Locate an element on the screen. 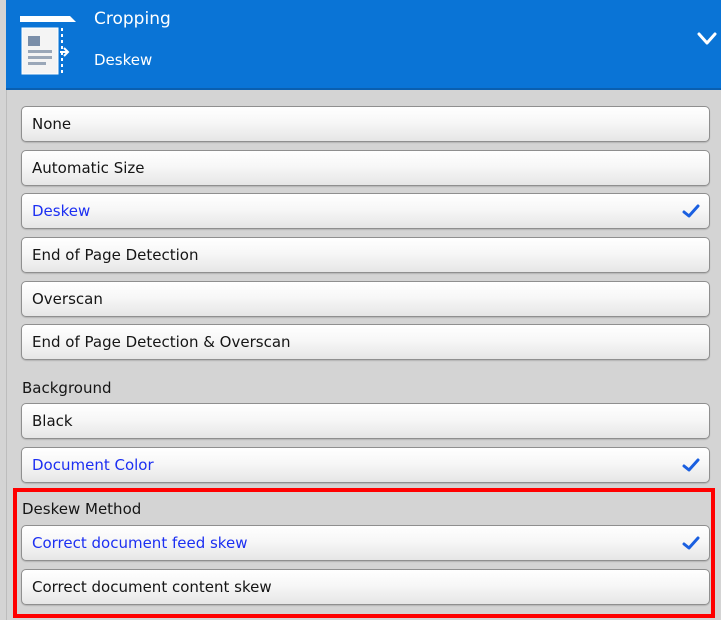  background-section-label: Background is located at coordinates (67, 388).